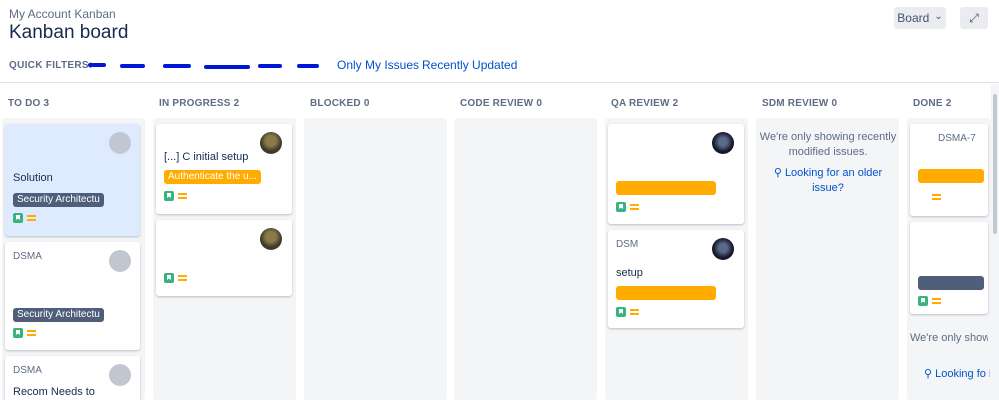 The width and height of the screenshot is (999, 400). I want to click on issue-card: DSM setup, so click(676, 279).